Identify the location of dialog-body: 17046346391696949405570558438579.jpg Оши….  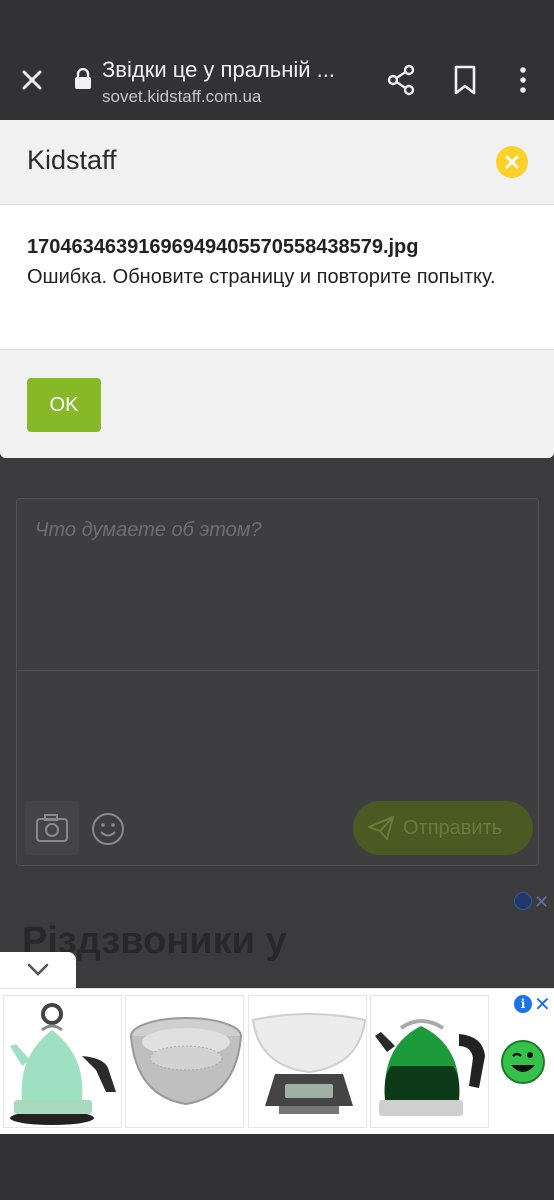
(277, 262).